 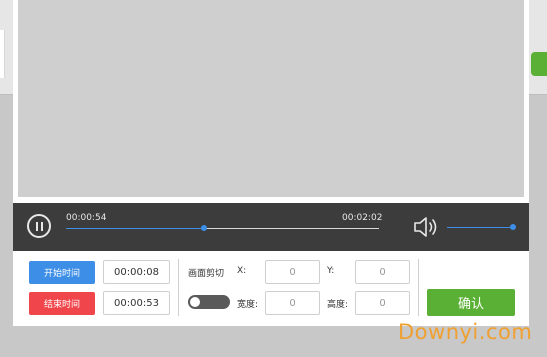 I want to click on start-time-field: 00:00:08, so click(x=136, y=272).